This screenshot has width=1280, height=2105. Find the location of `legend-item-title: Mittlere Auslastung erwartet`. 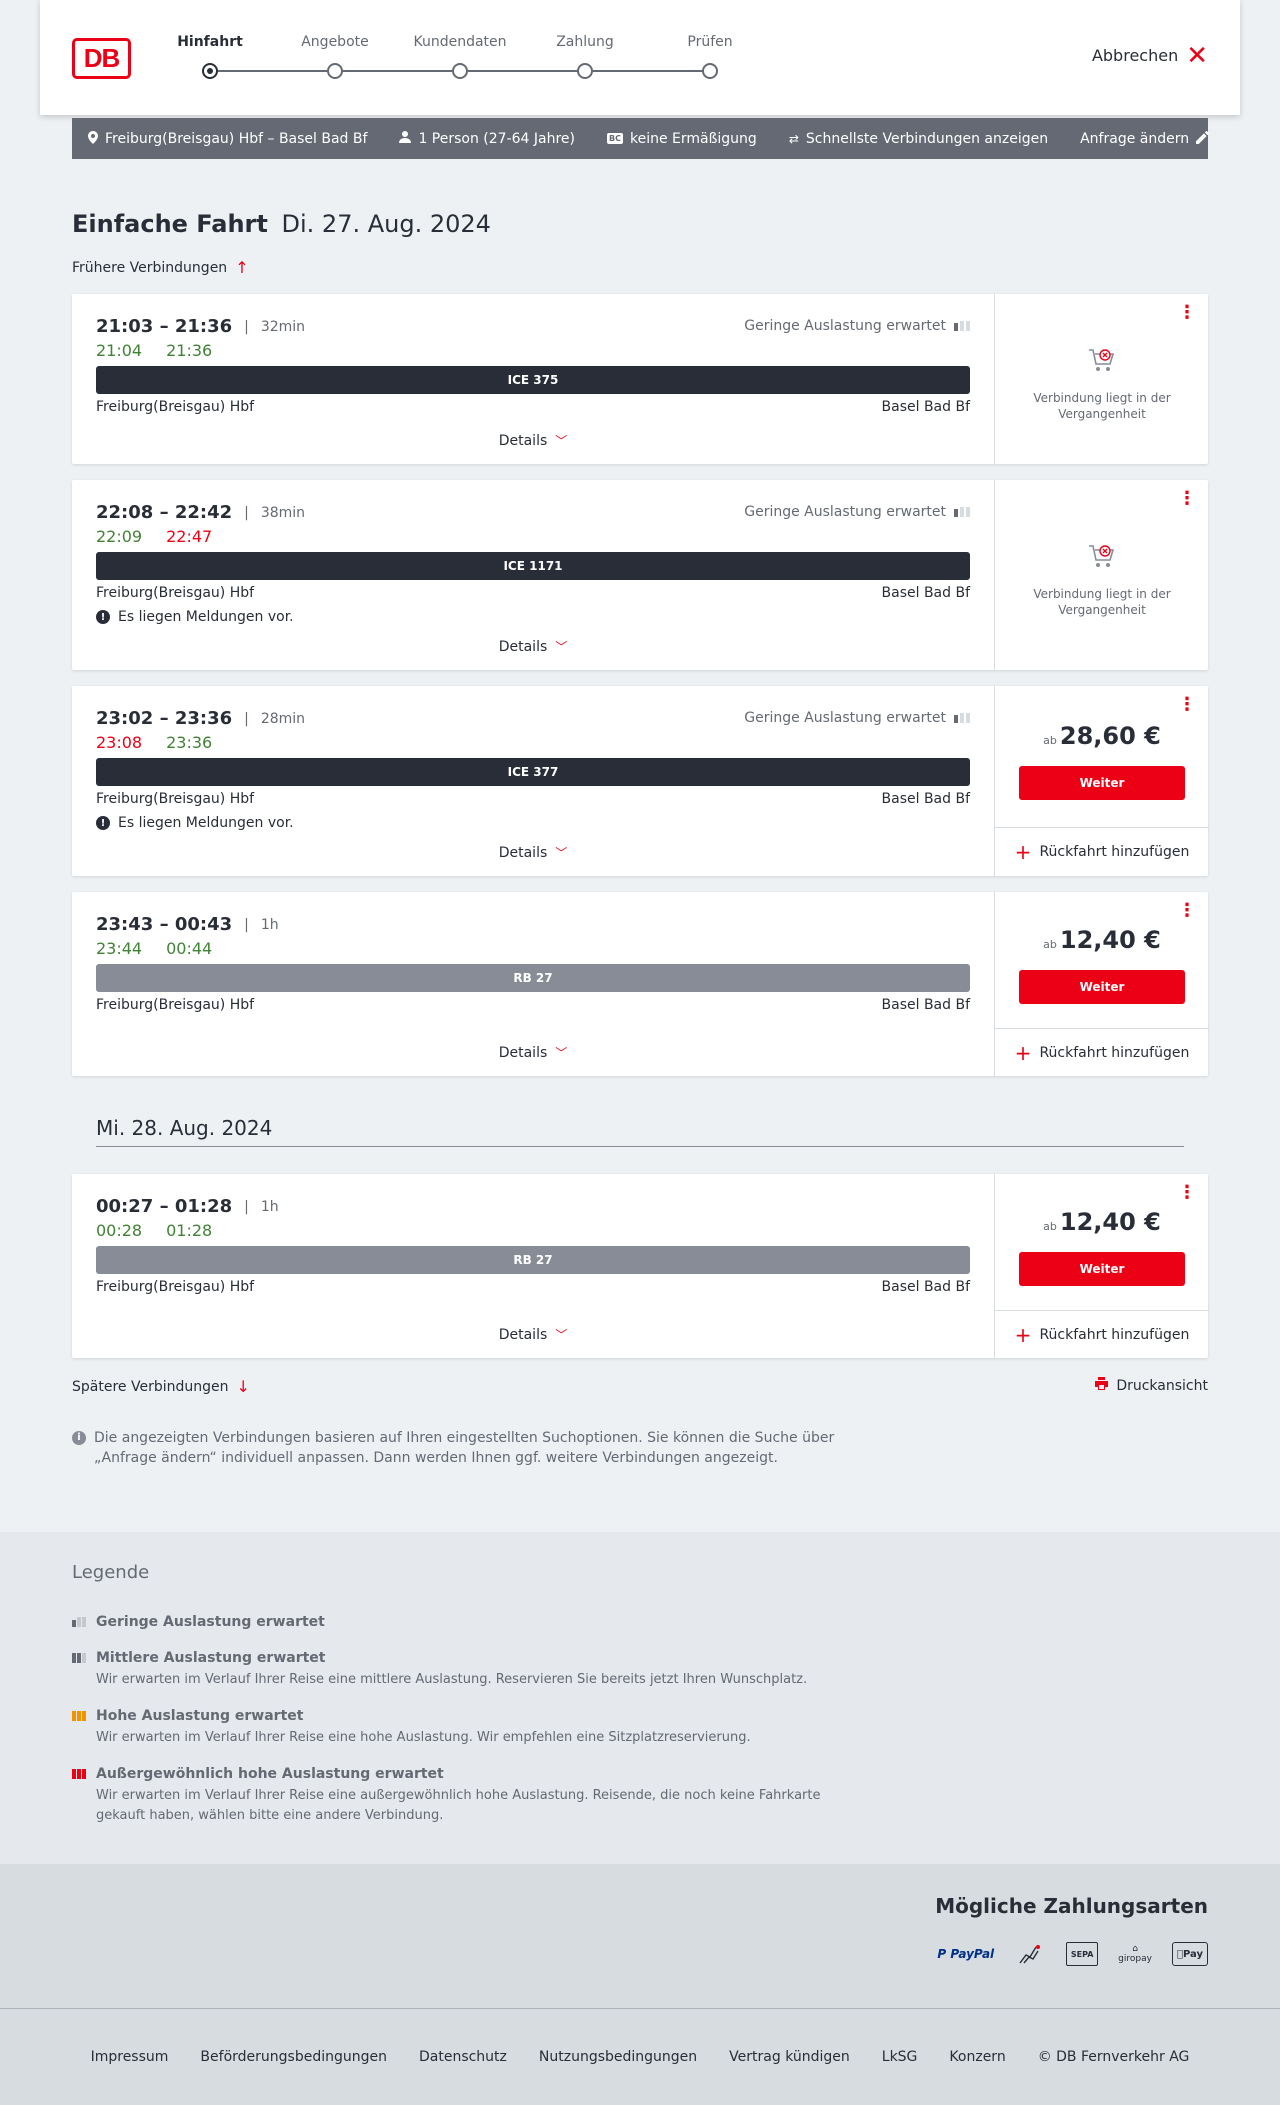

legend-item-title: Mittlere Auslastung erwartet is located at coordinates (211, 1658).